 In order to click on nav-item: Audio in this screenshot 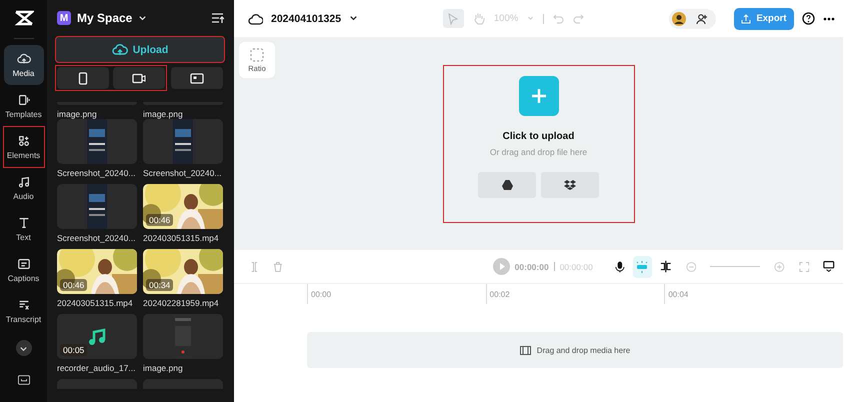, I will do `click(24, 188)`.